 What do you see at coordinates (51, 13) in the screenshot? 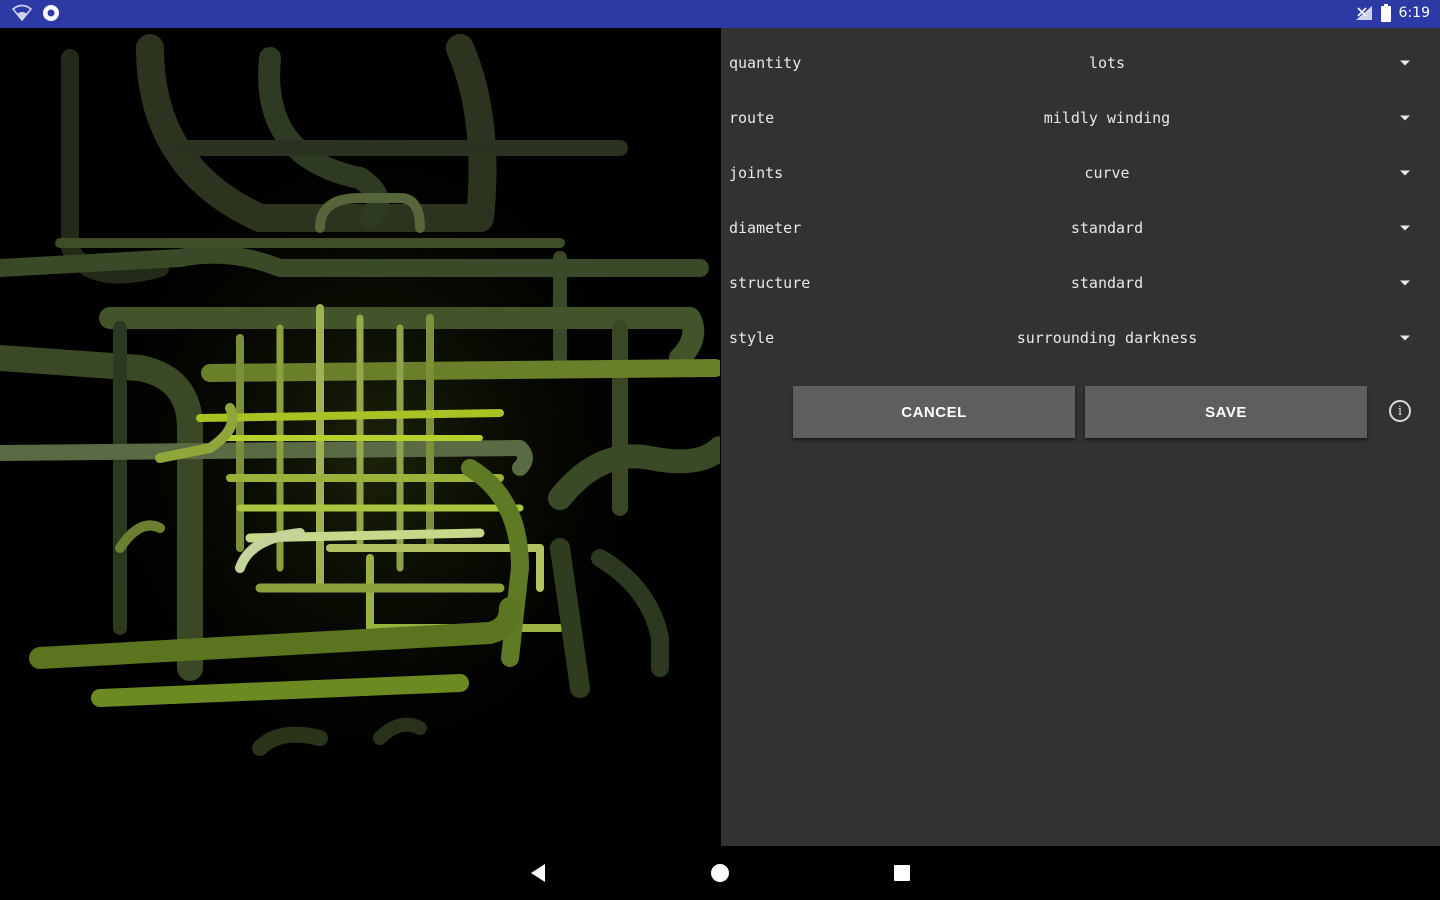
I see `notification-icon` at bounding box center [51, 13].